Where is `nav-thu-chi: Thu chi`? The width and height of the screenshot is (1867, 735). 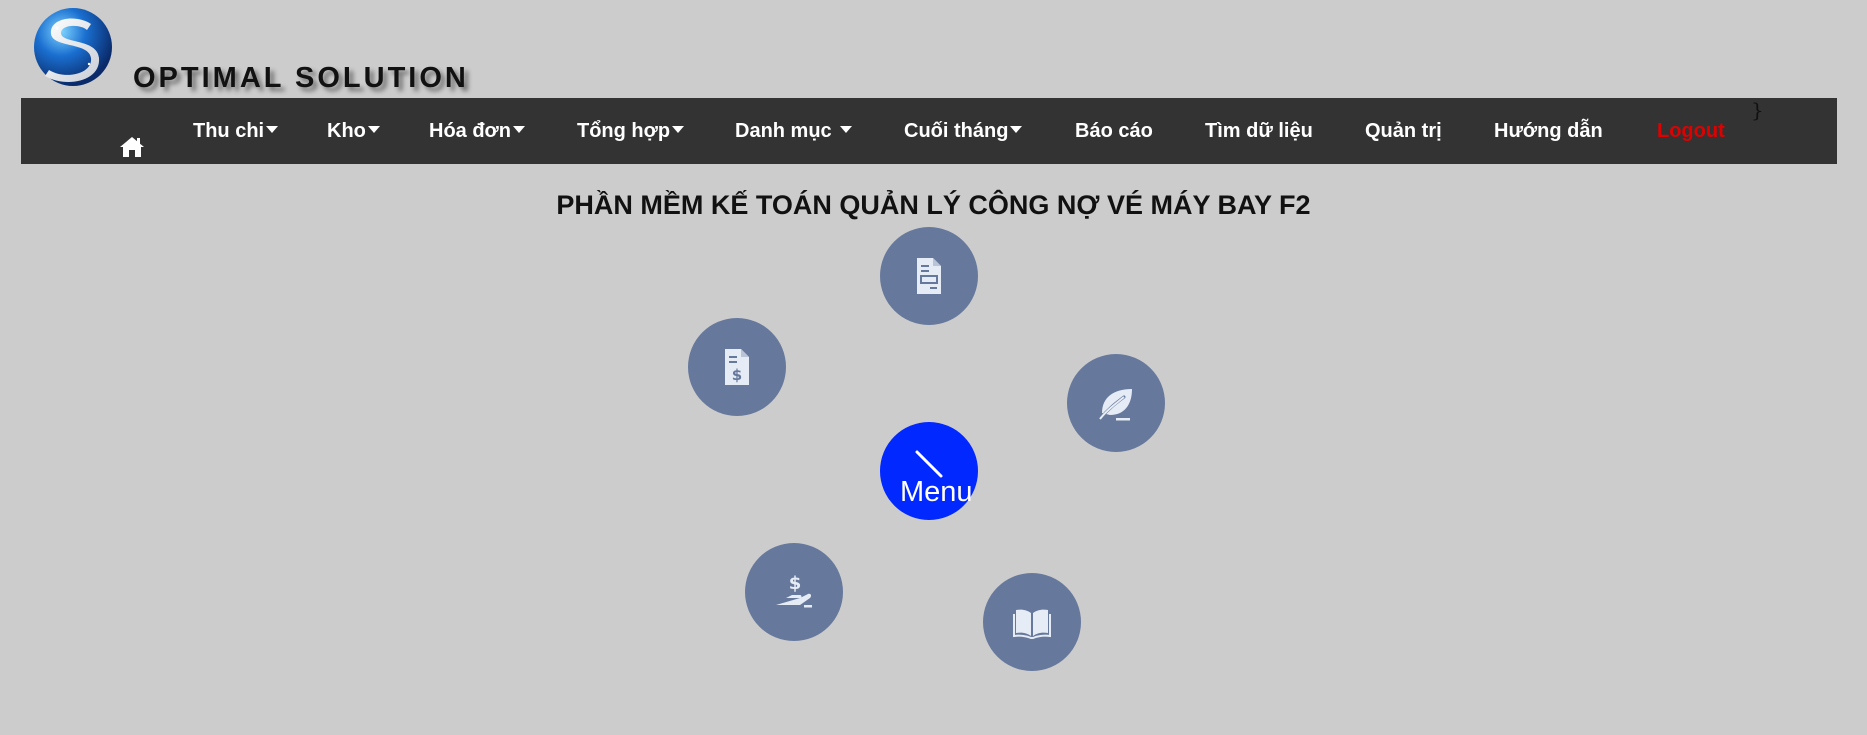
nav-thu-chi: Thu chi is located at coordinates (236, 131).